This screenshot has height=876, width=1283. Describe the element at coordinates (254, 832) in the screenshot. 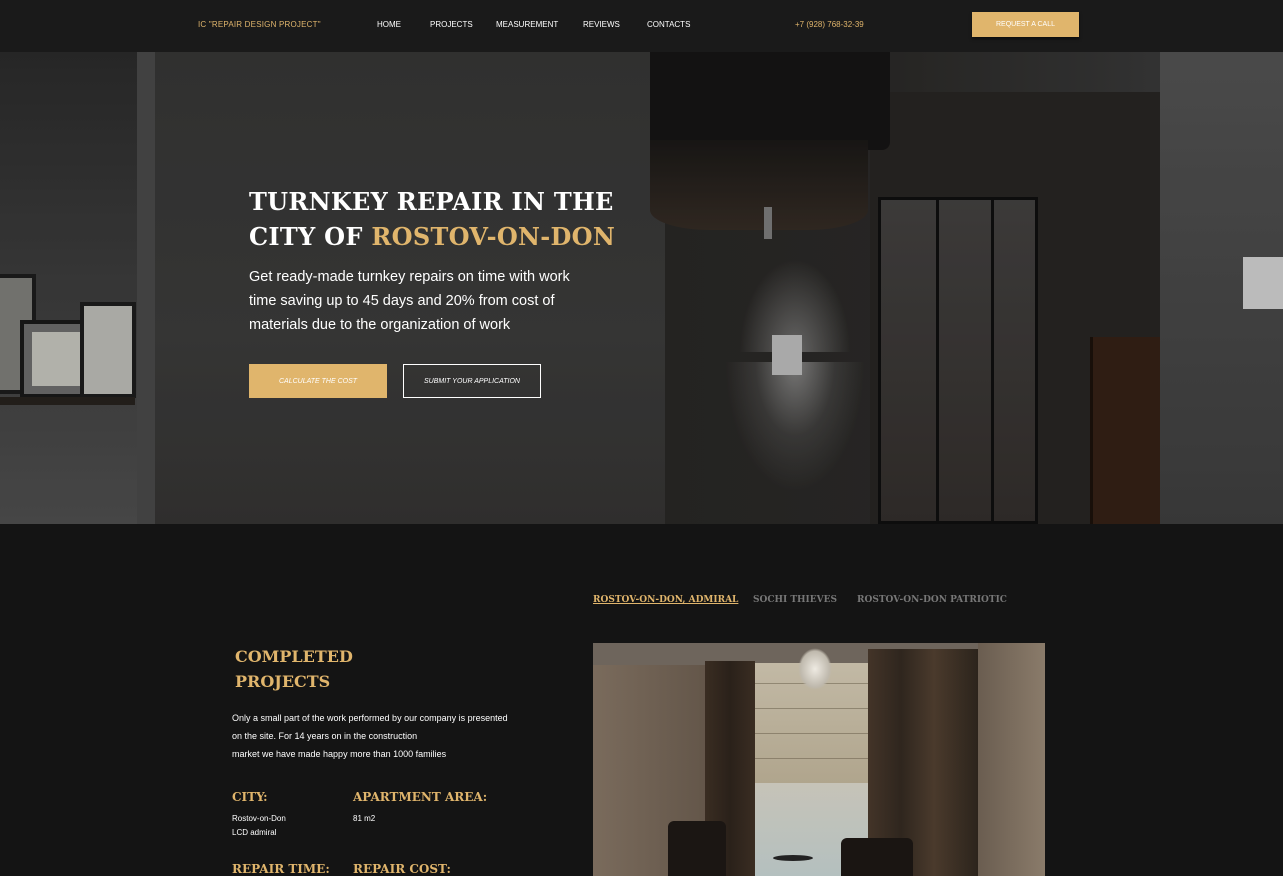

I see `city-value-line2: LCD admiral` at that location.